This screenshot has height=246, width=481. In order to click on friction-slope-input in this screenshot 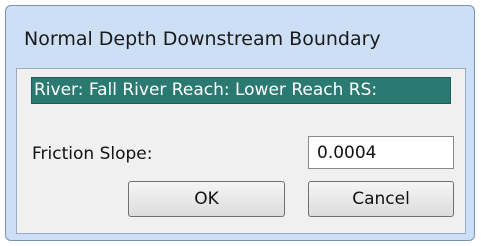, I will do `click(381, 152)`.